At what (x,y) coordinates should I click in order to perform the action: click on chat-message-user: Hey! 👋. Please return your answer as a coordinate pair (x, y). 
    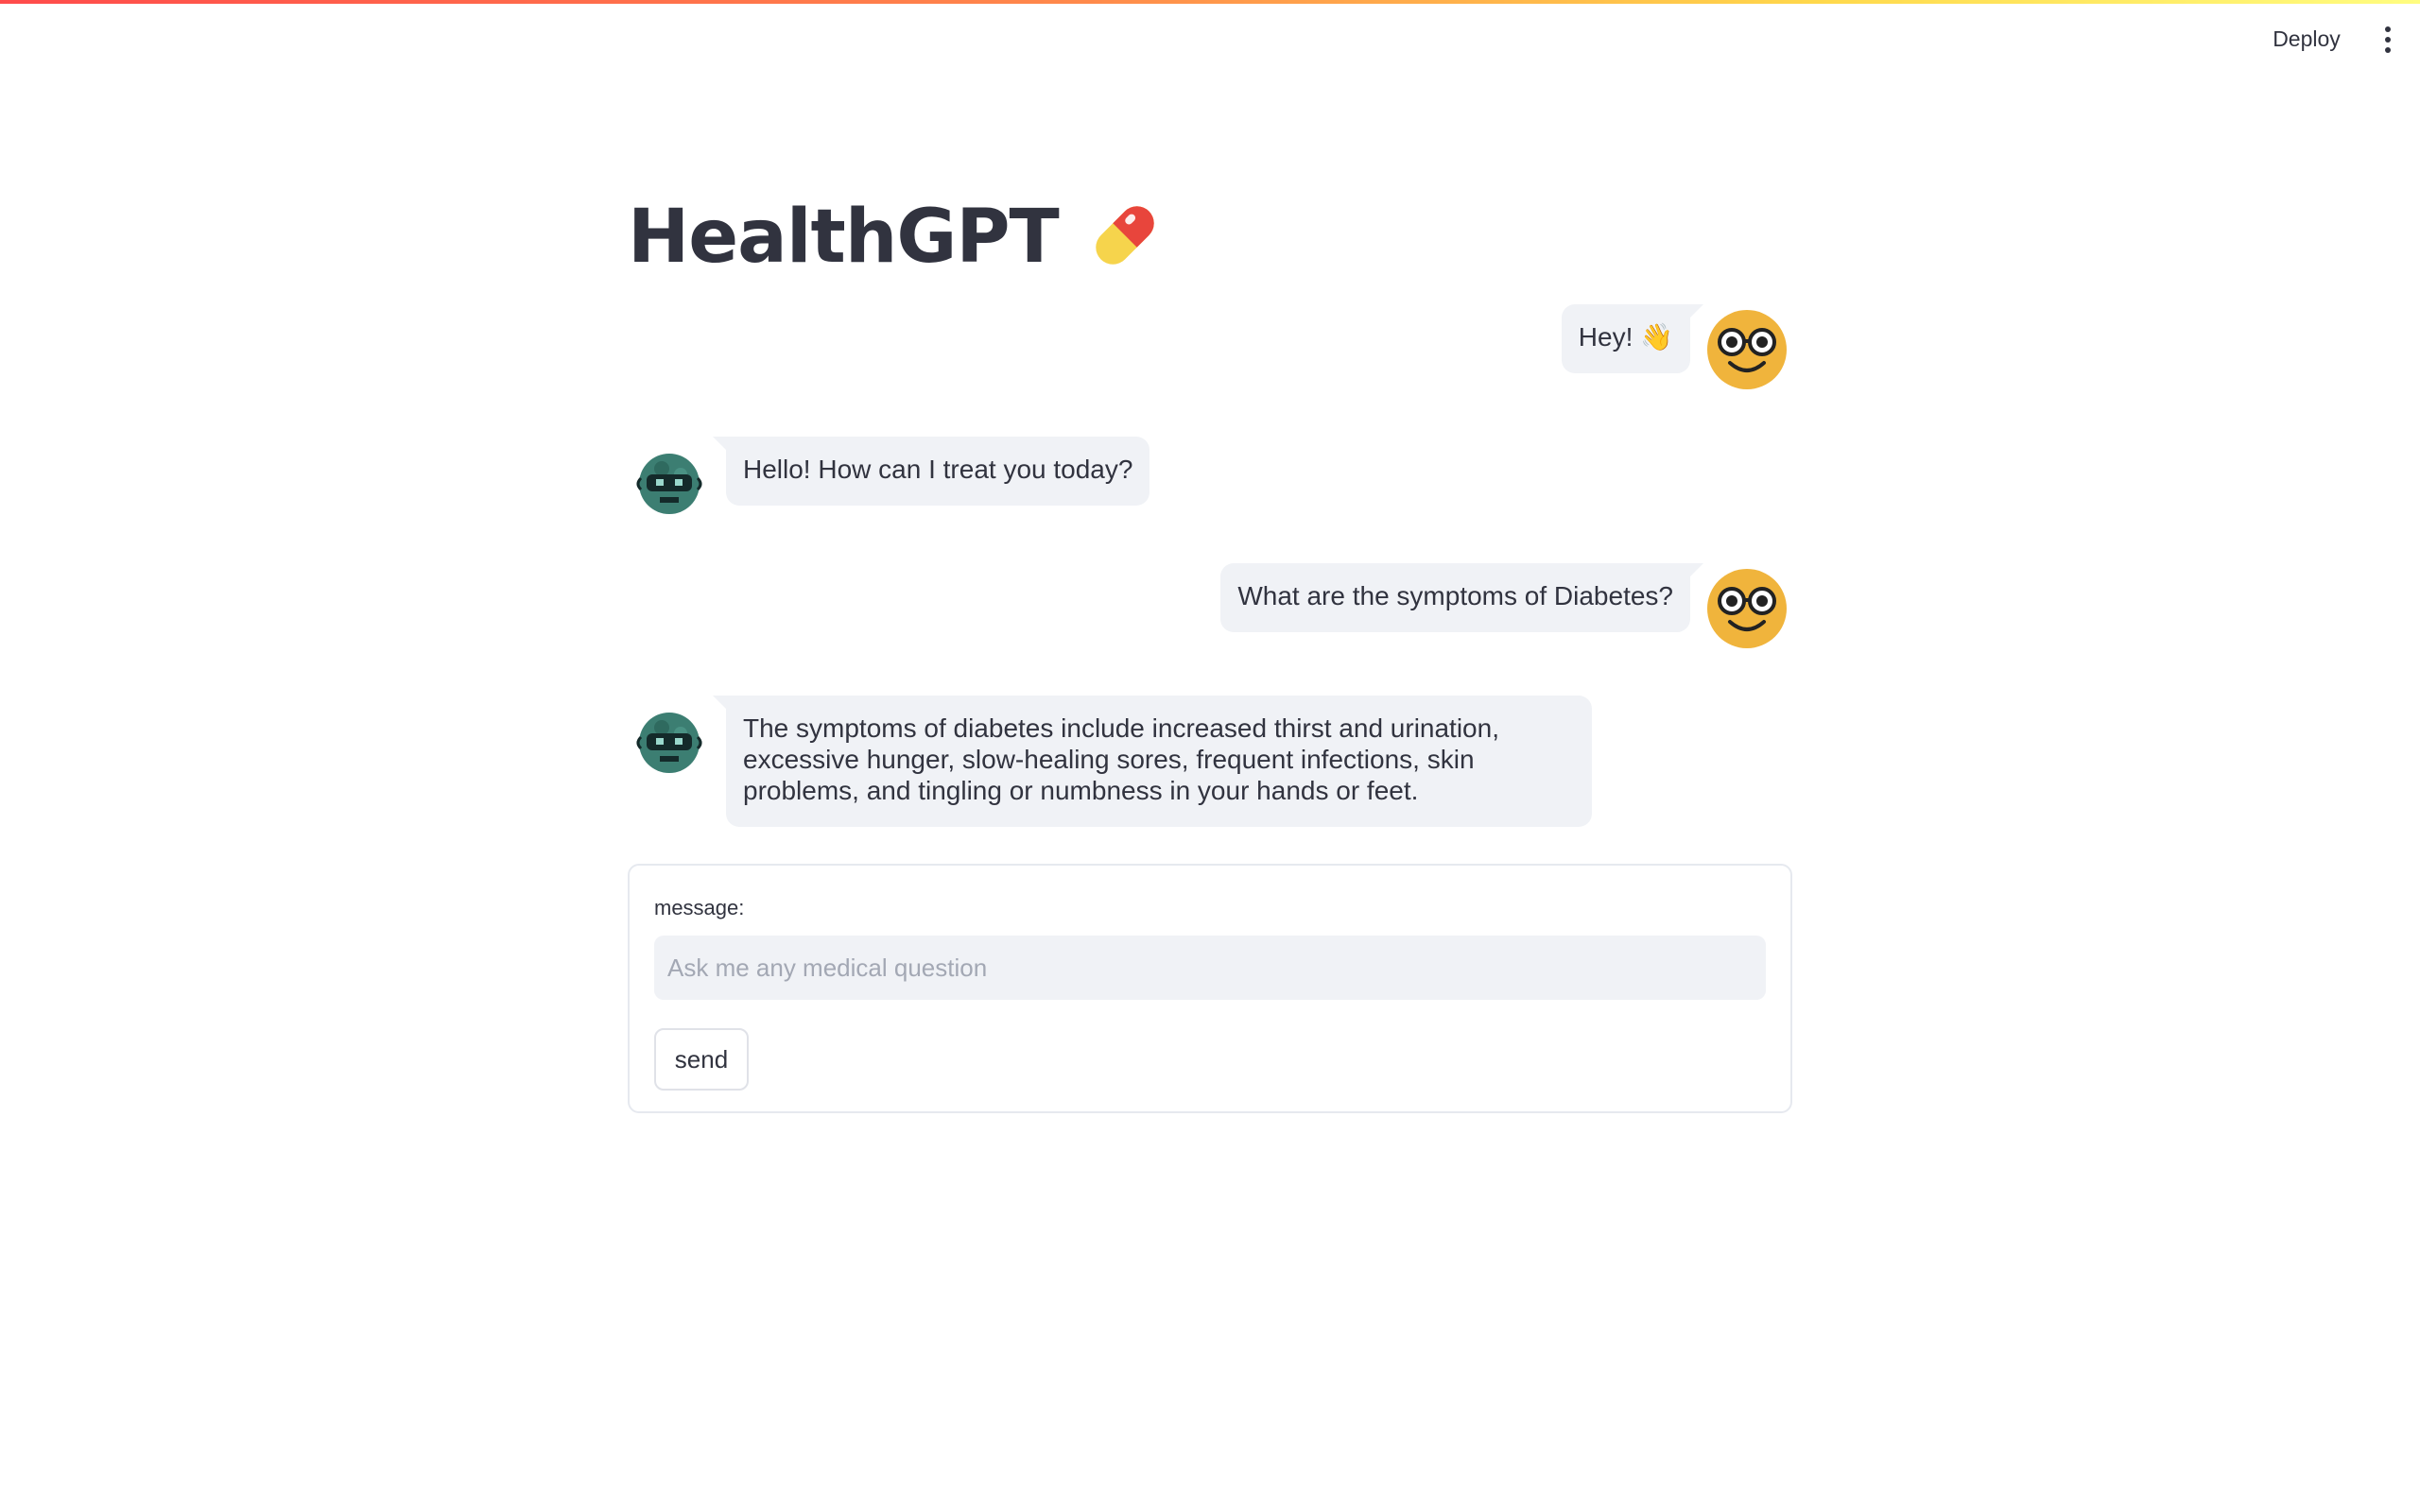
    Looking at the image, I should click on (1675, 347).